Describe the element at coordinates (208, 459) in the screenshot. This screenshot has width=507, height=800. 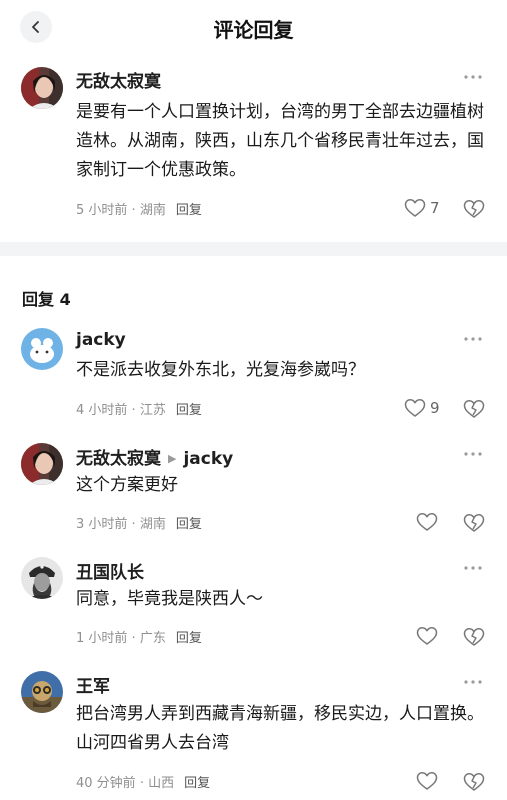
I see `reply-to-name: jacky` at that location.